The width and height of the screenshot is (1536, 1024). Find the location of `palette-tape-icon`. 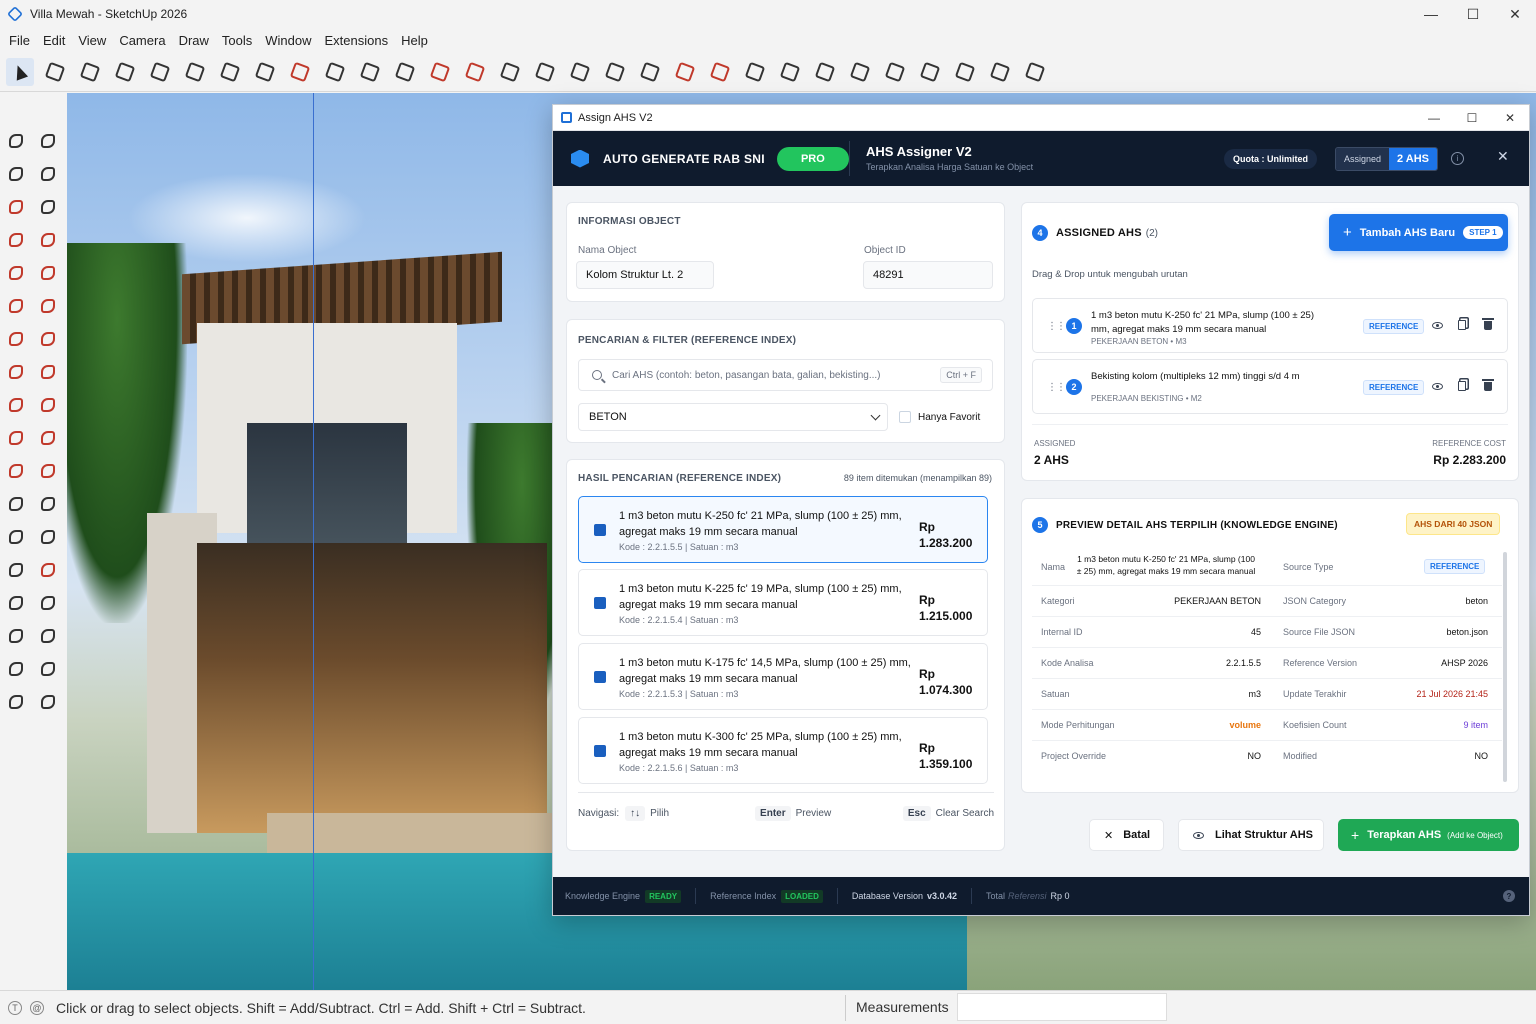

palette-tape-icon is located at coordinates (16, 504).